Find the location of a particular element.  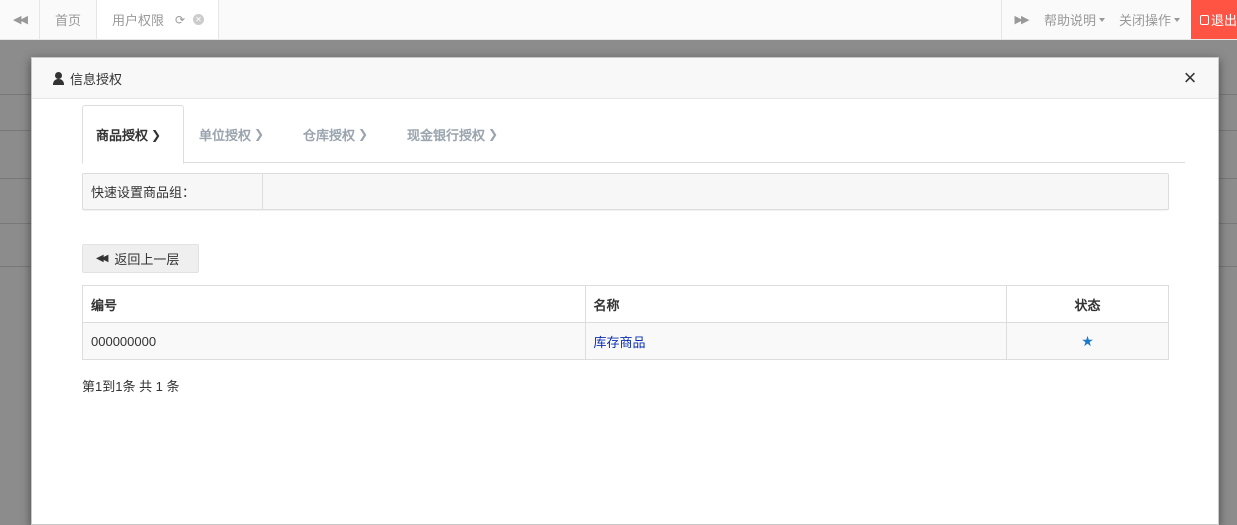

help-menu: 帮助说明 is located at coordinates (1075, 19).